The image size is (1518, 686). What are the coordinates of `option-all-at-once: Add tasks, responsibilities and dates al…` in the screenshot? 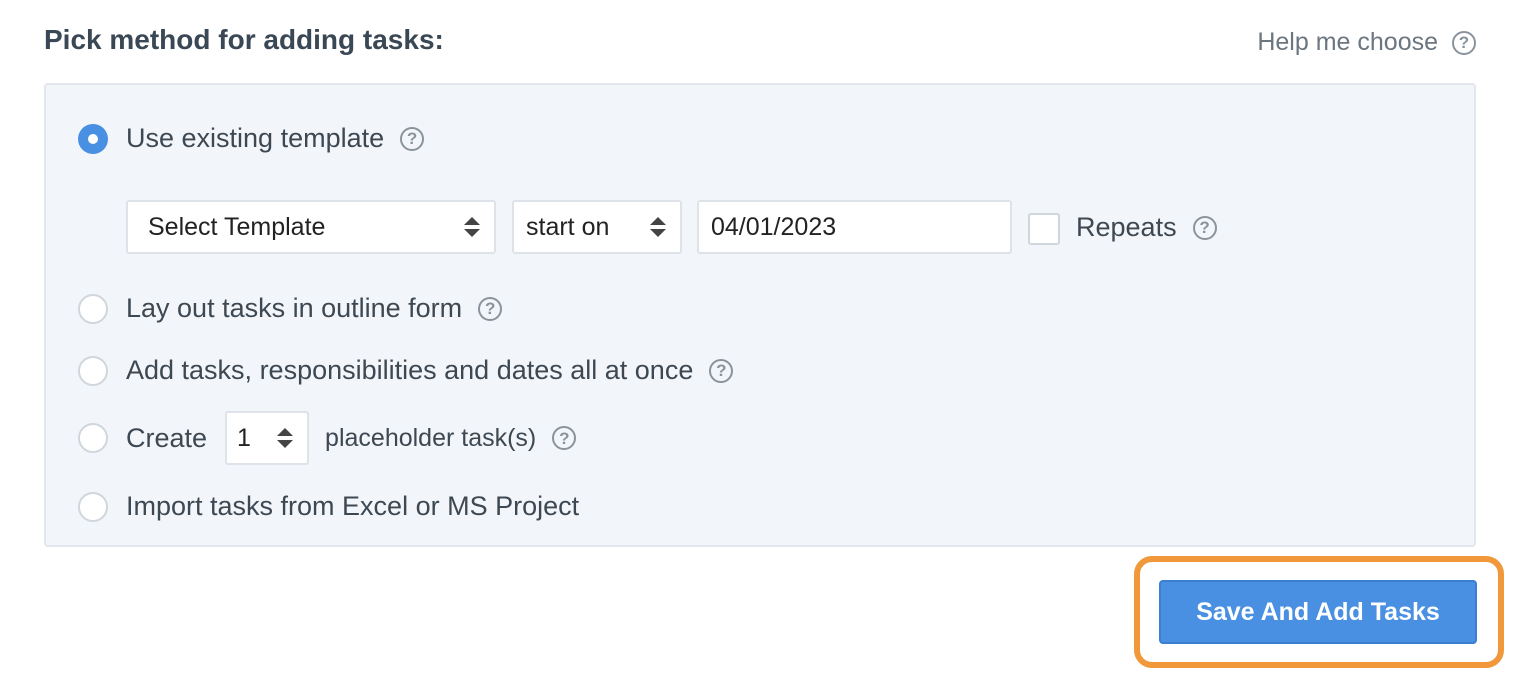 It's located at (406, 370).